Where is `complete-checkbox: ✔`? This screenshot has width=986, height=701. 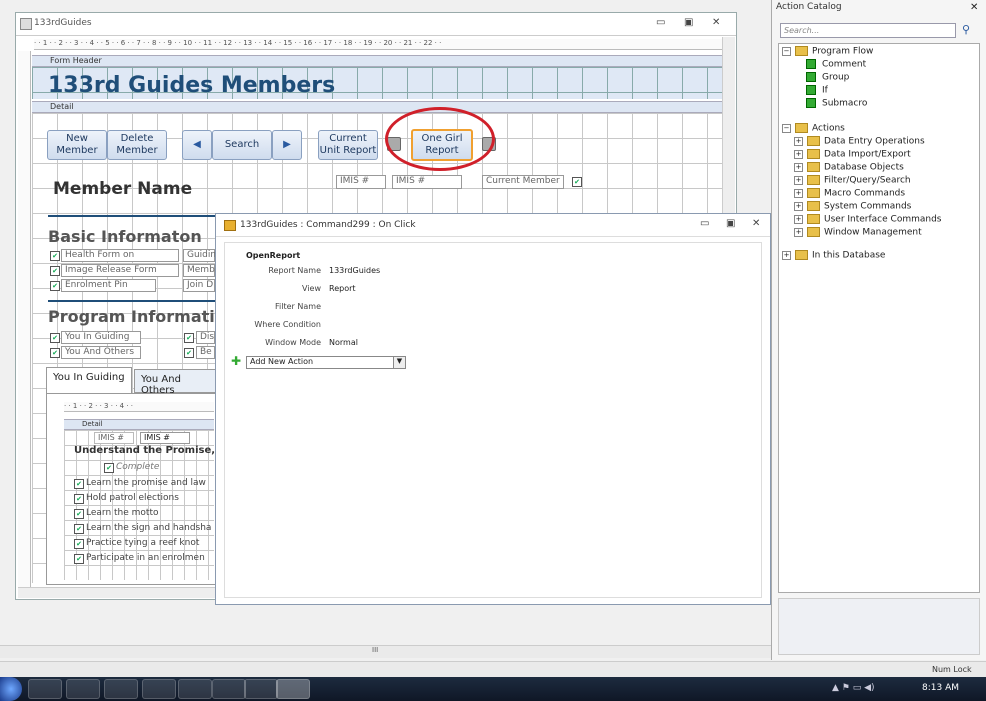
complete-checkbox: ✔ is located at coordinates (109, 468).